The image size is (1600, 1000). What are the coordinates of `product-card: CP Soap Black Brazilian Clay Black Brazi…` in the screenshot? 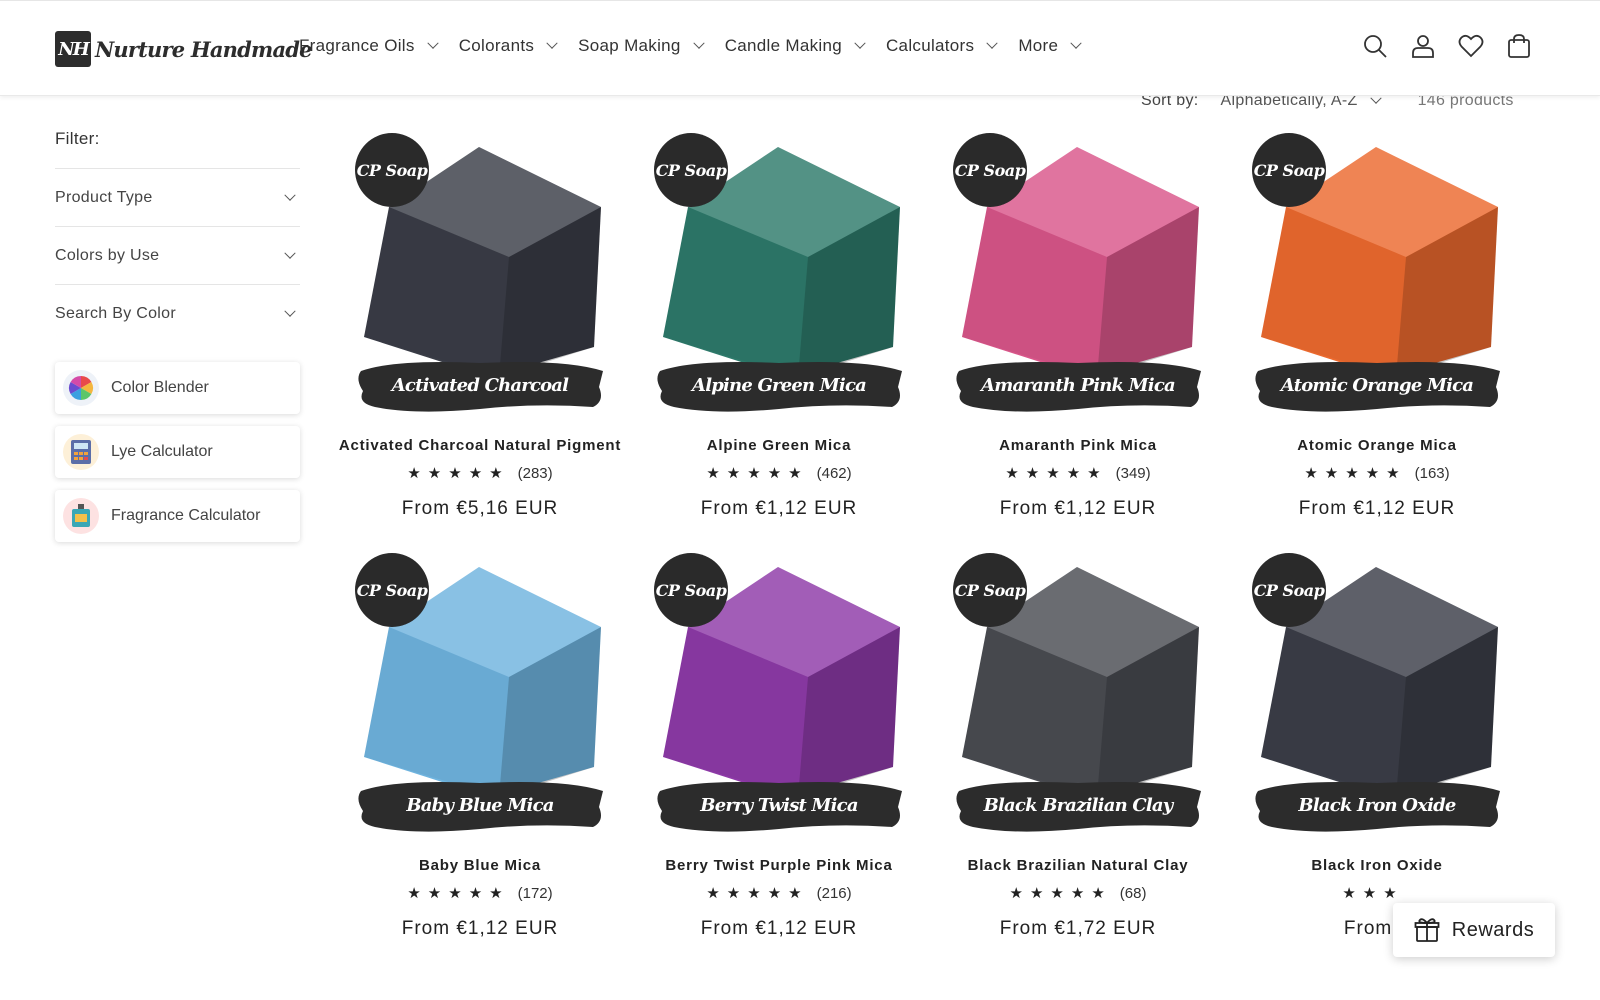 It's located at (1078, 753).